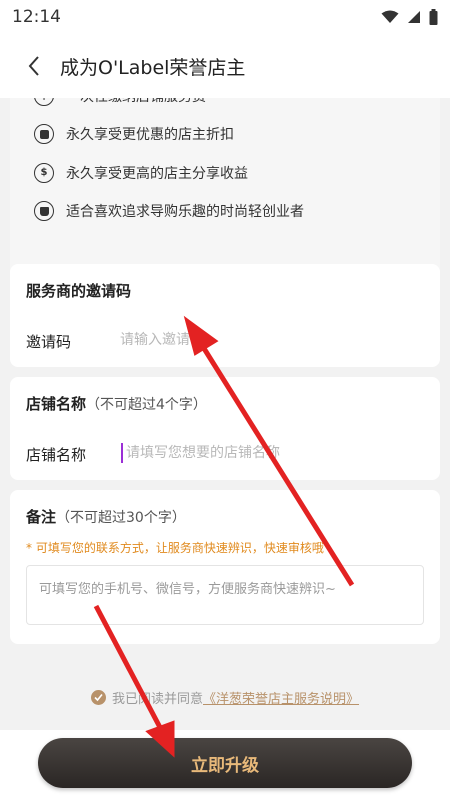 The width and height of the screenshot is (450, 800). What do you see at coordinates (153, 67) in the screenshot?
I see `page-title: 成为O'Label荣誉店主` at bounding box center [153, 67].